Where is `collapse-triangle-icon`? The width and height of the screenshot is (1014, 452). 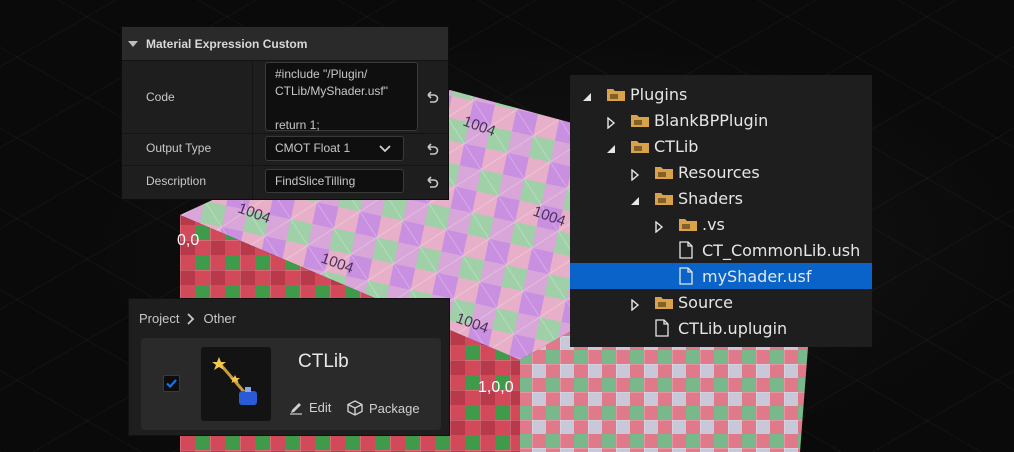
collapse-triangle-icon is located at coordinates (133, 43).